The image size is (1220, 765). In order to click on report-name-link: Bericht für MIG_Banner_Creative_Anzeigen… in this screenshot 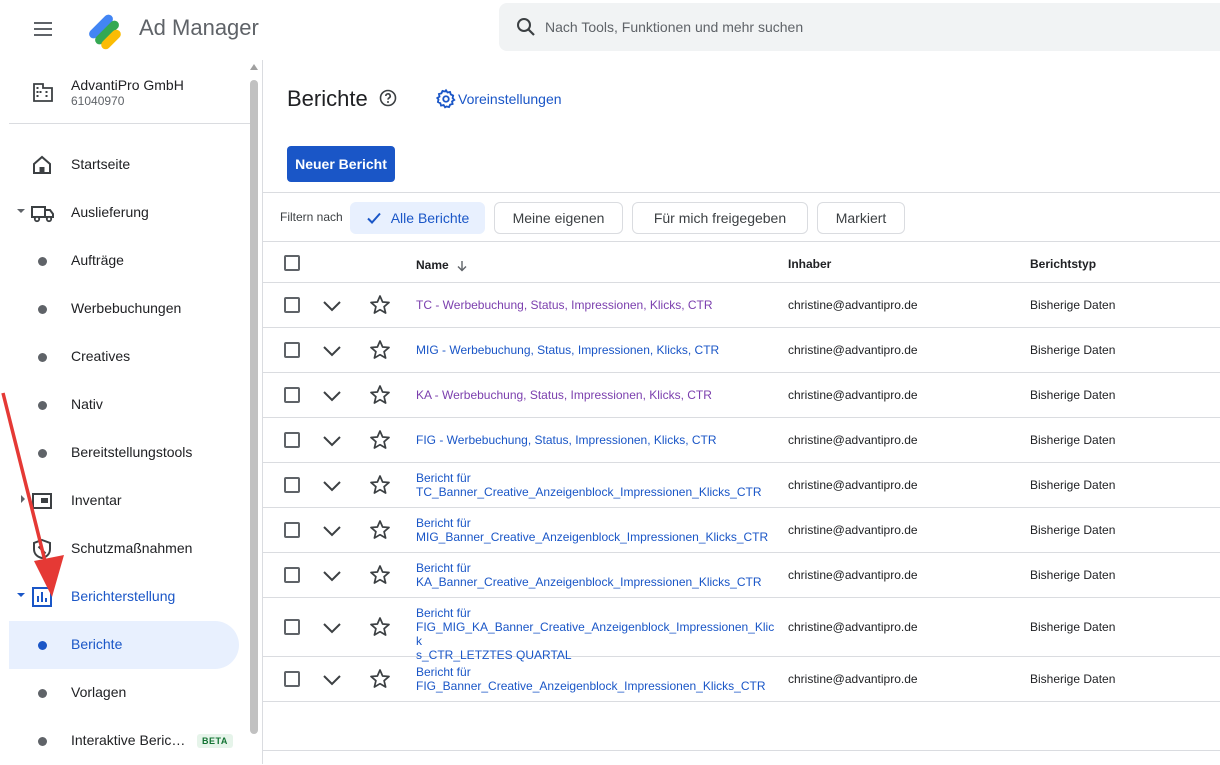, I will do `click(596, 530)`.